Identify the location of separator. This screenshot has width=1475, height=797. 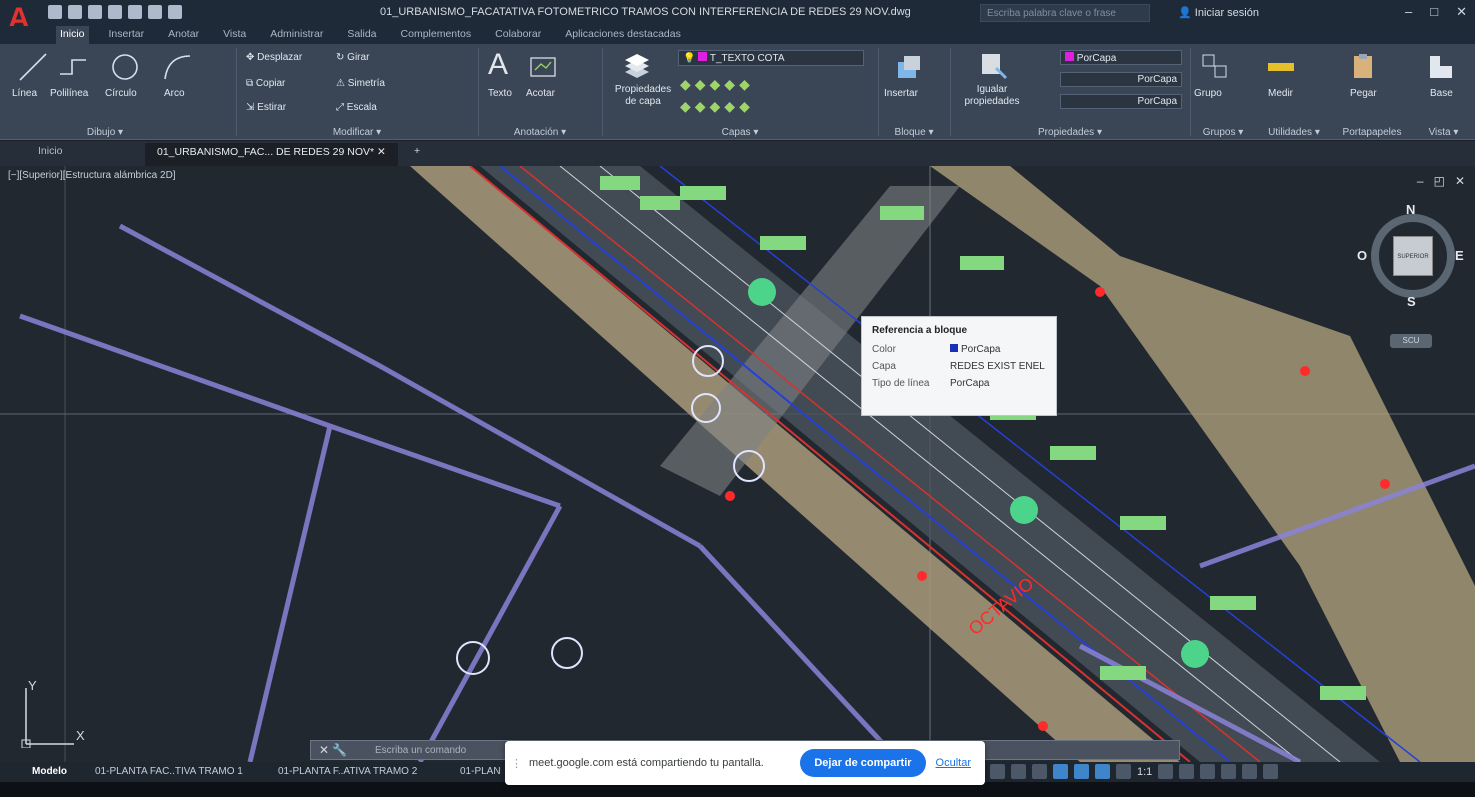
(950, 92).